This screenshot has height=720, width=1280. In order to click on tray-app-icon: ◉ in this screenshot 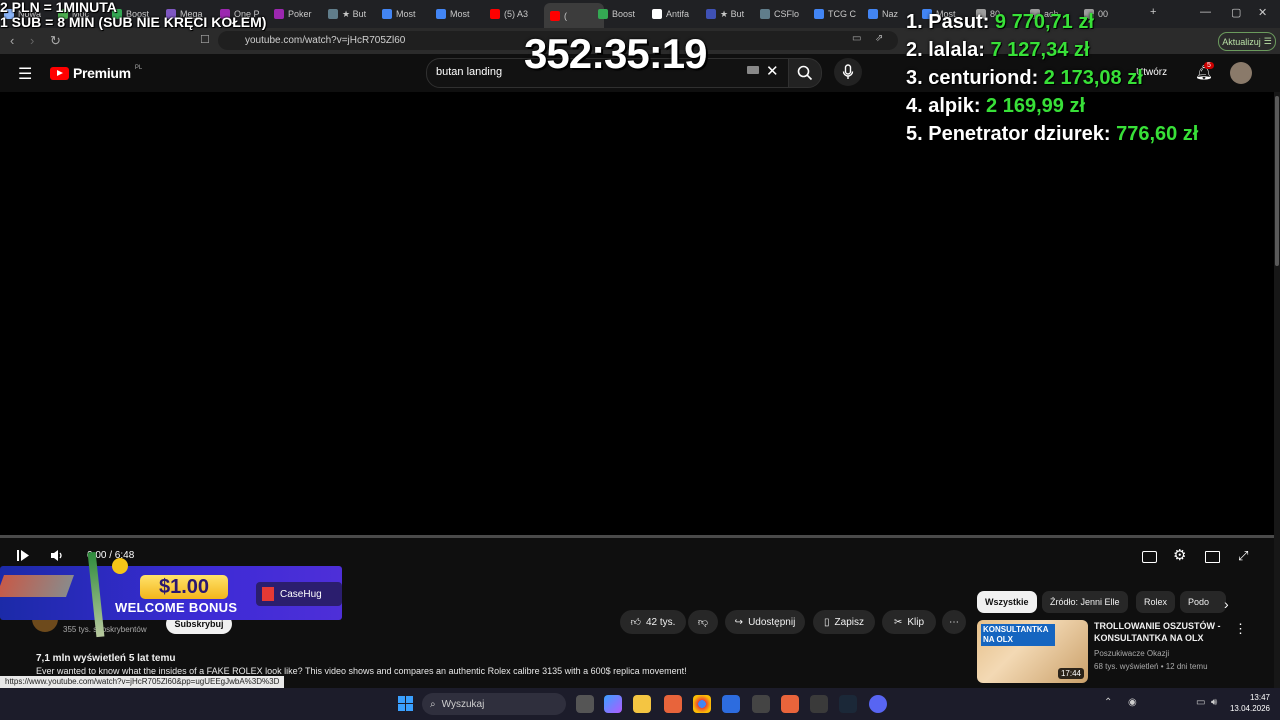, I will do `click(1132, 702)`.